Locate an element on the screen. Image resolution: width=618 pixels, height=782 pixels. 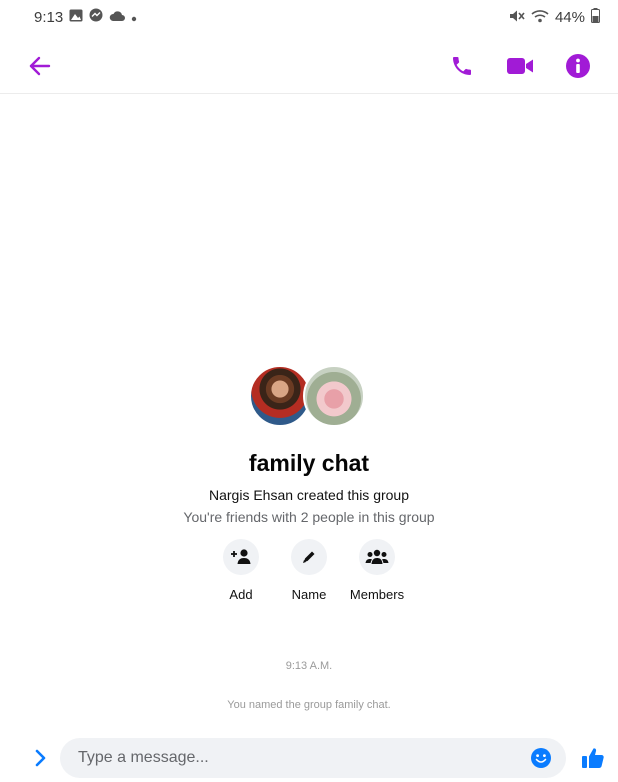
cloud-icon is located at coordinates (117, 17).